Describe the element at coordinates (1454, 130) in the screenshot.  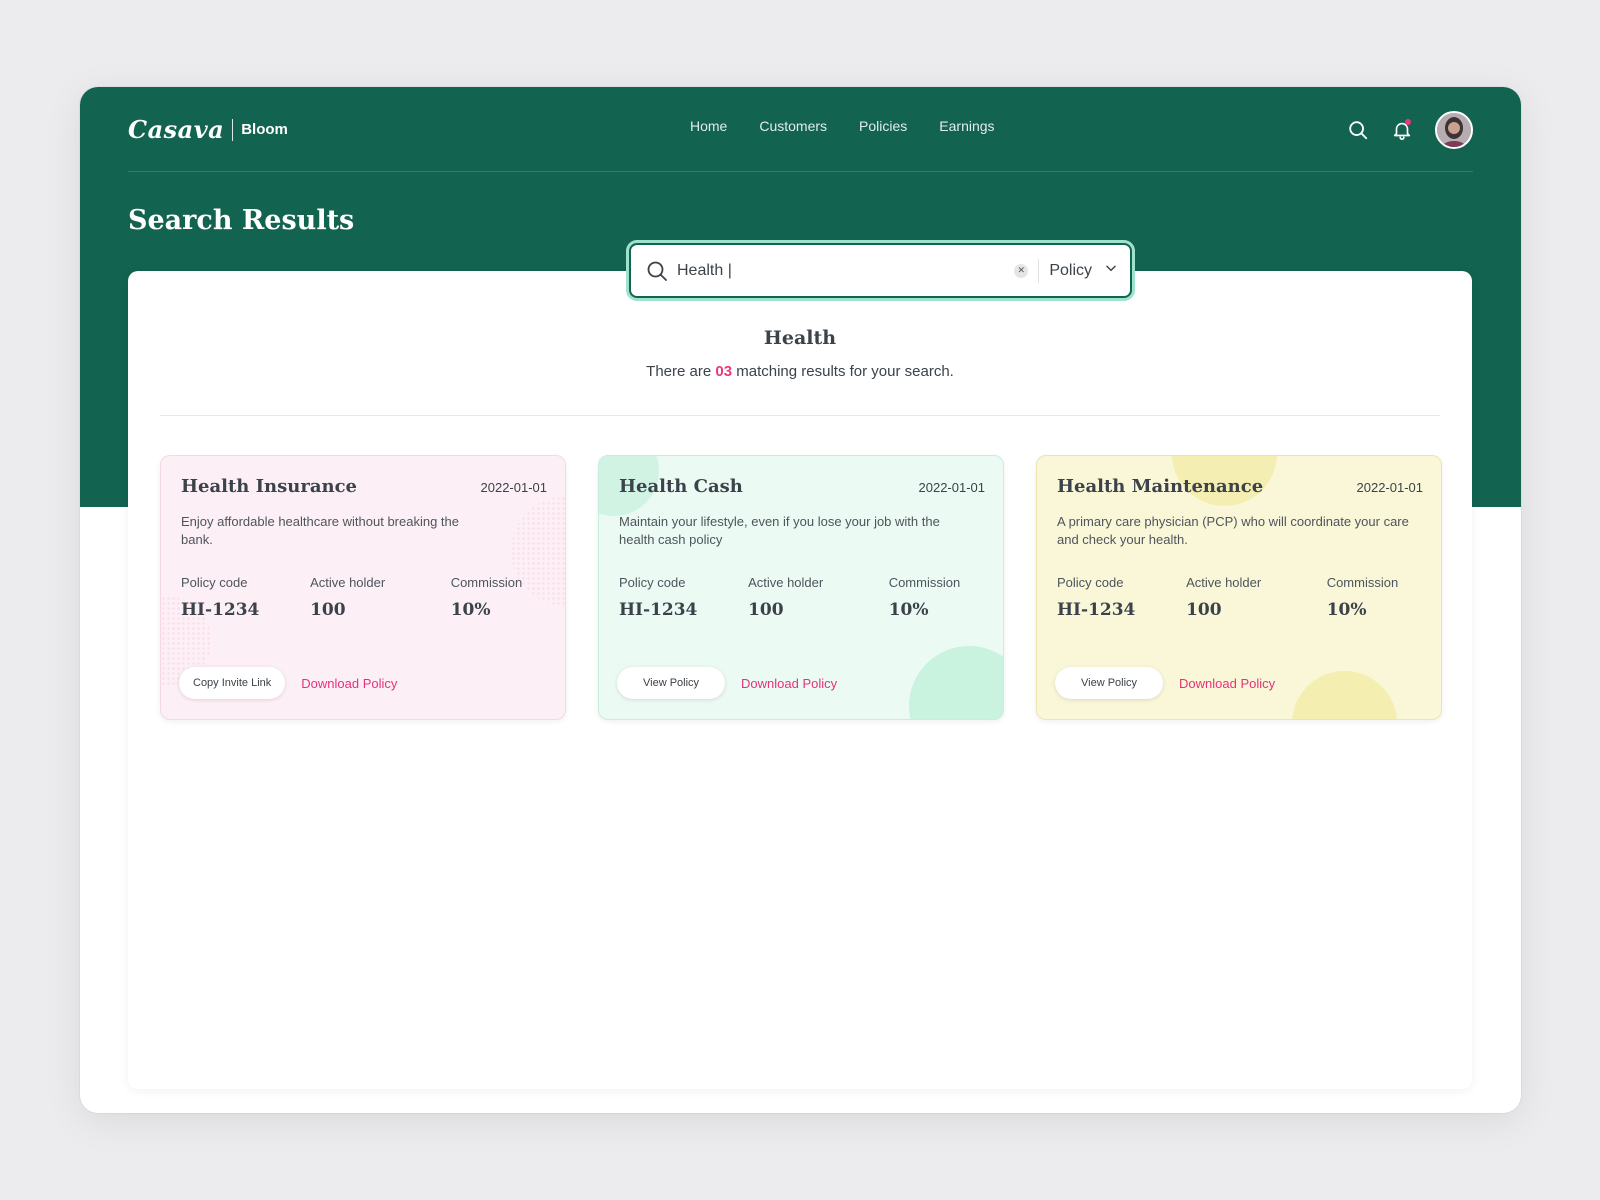
I see `avatar` at that location.